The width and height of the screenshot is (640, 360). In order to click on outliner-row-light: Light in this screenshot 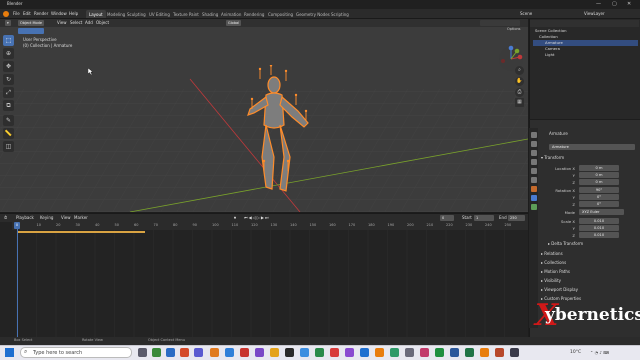, I will do `click(585, 55)`.